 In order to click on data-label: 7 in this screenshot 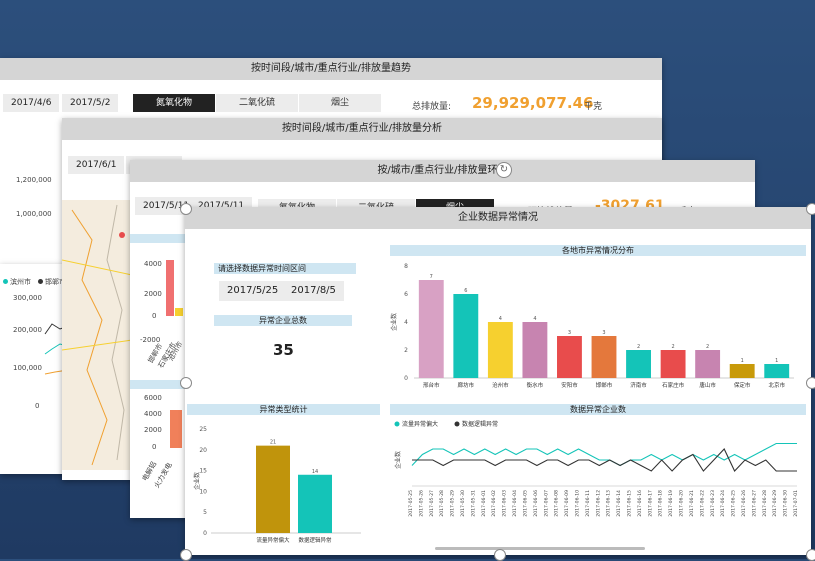, I will do `click(431, 277)`.